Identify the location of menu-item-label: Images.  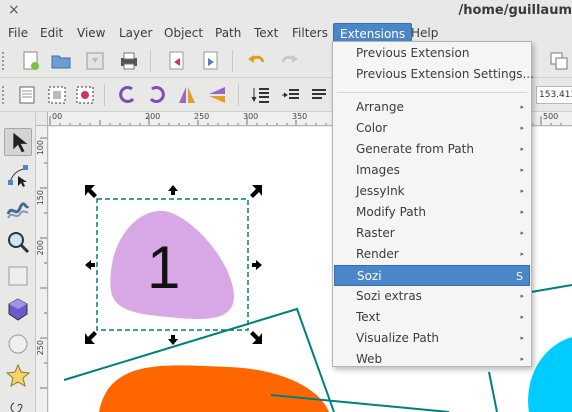
(378, 170).